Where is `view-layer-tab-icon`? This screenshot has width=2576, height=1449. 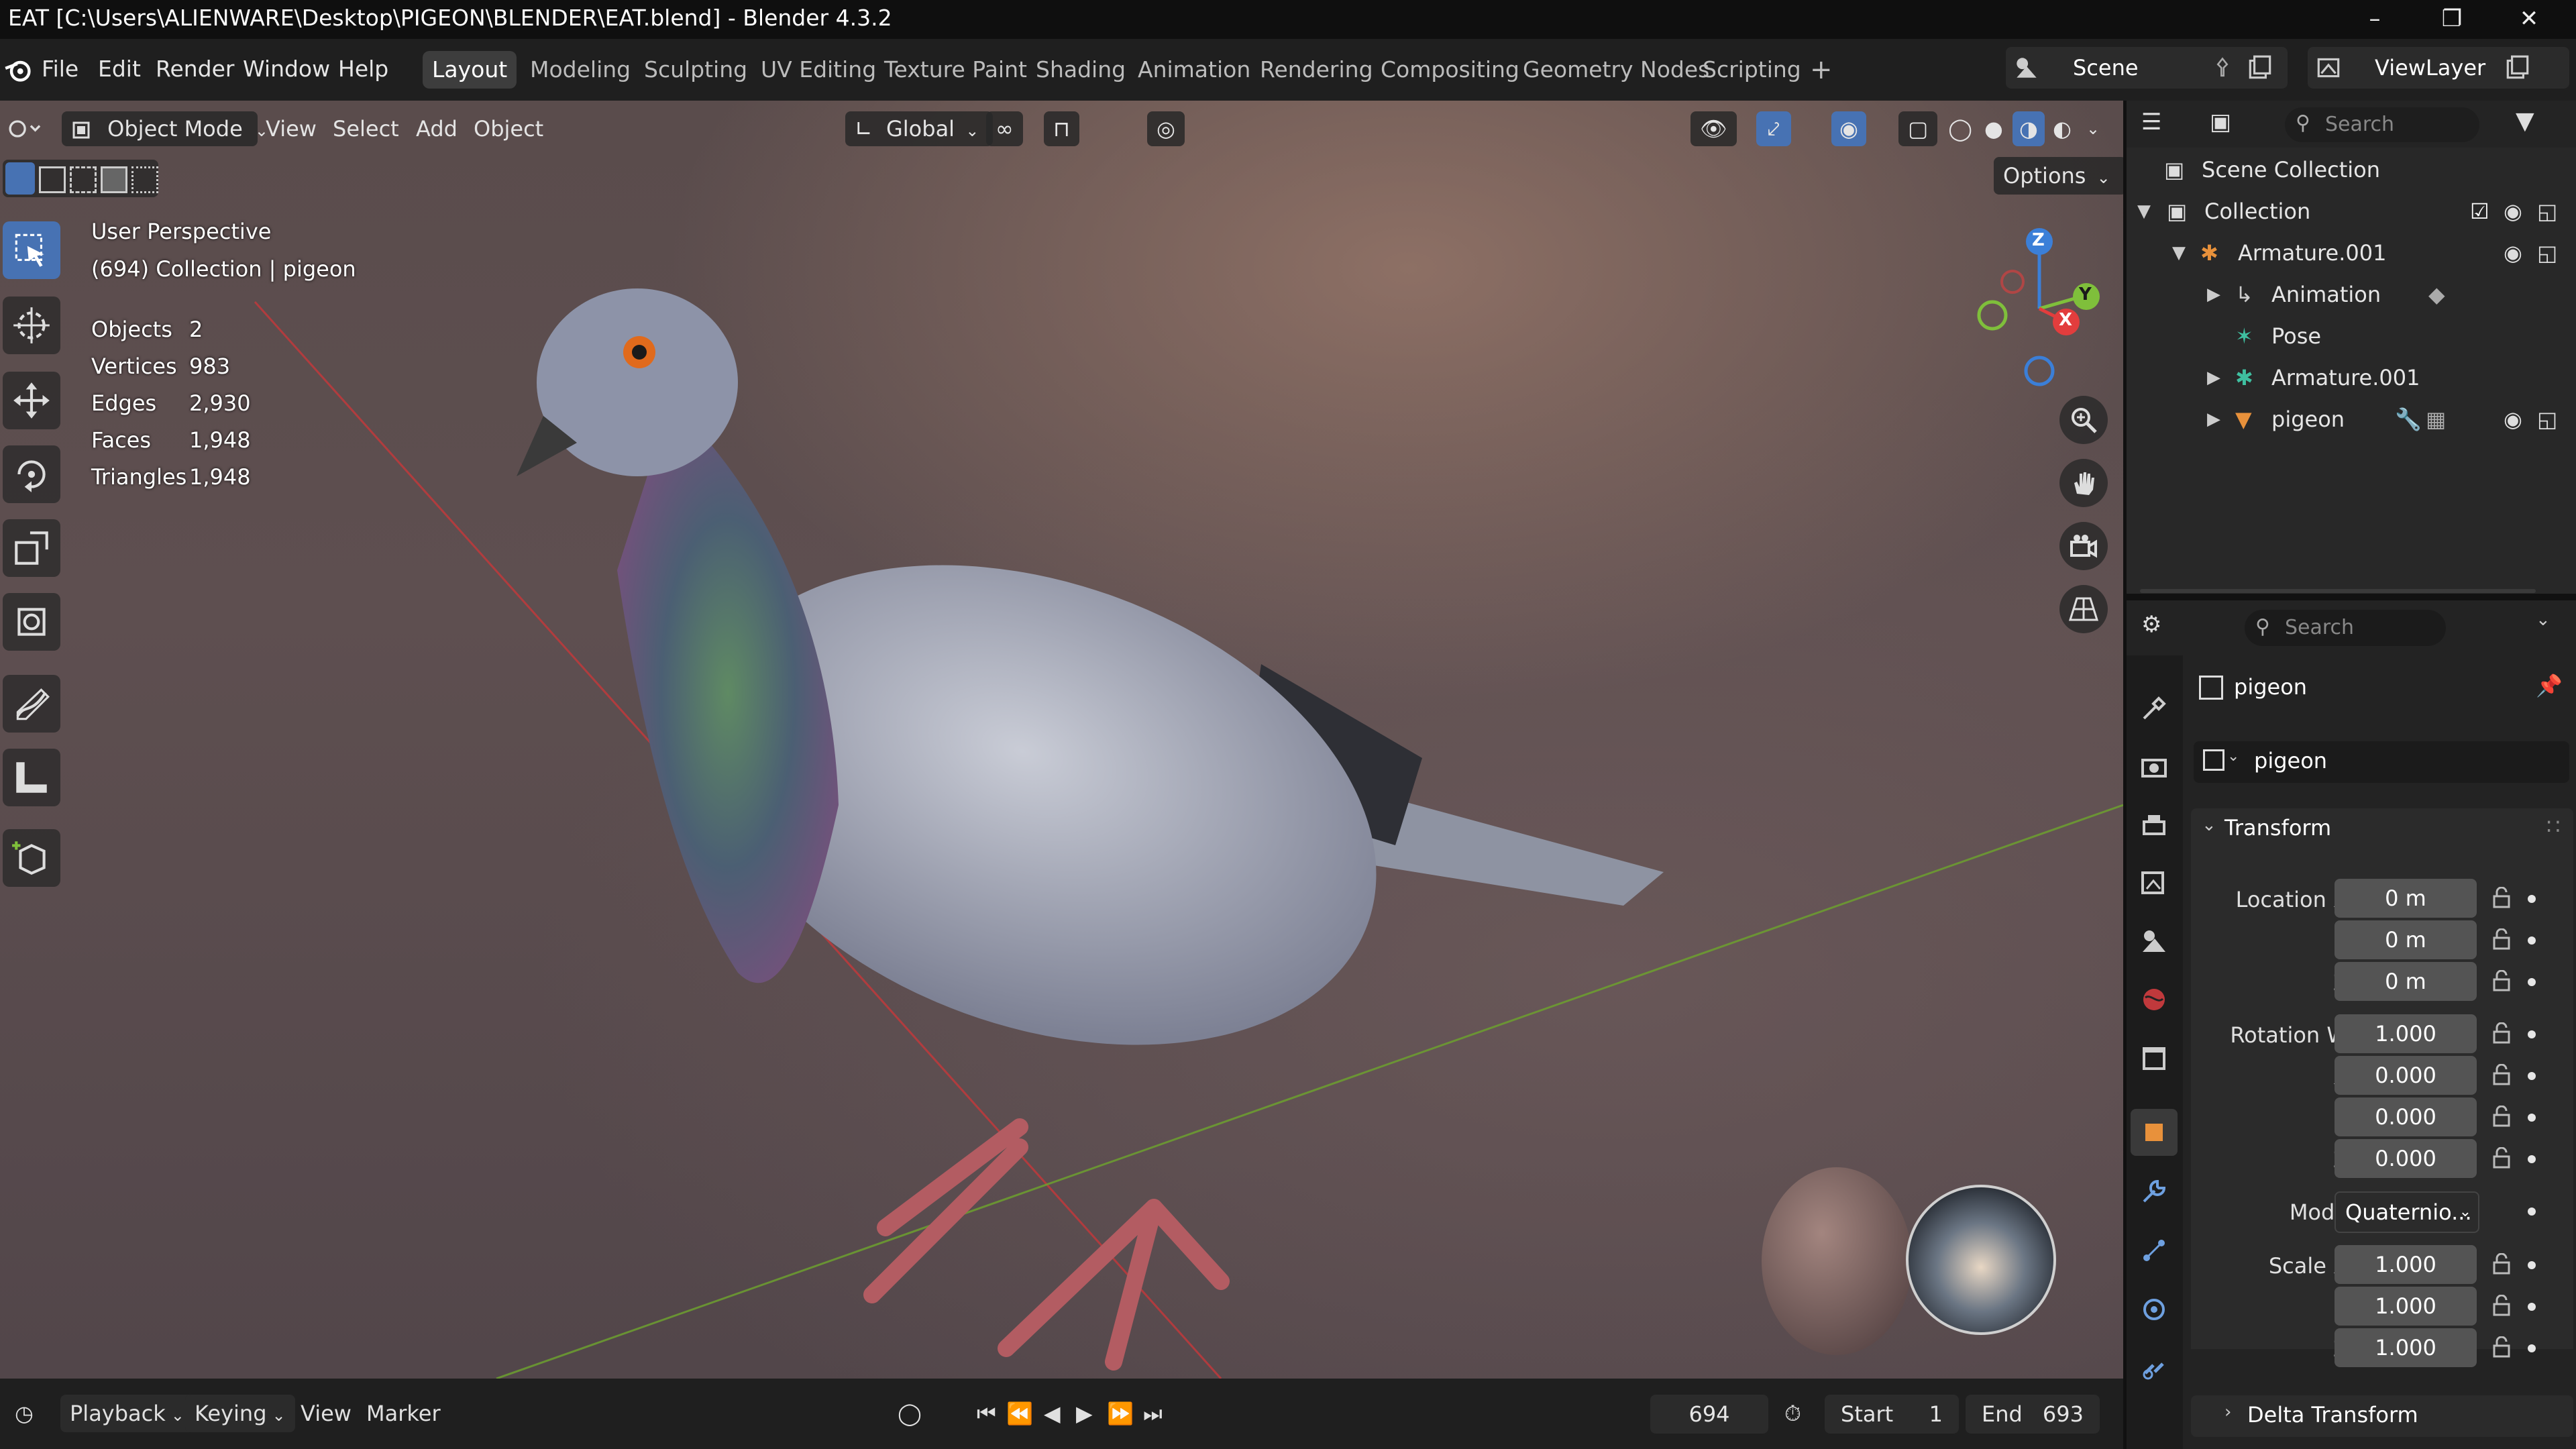
view-layer-tab-icon is located at coordinates (2154, 882).